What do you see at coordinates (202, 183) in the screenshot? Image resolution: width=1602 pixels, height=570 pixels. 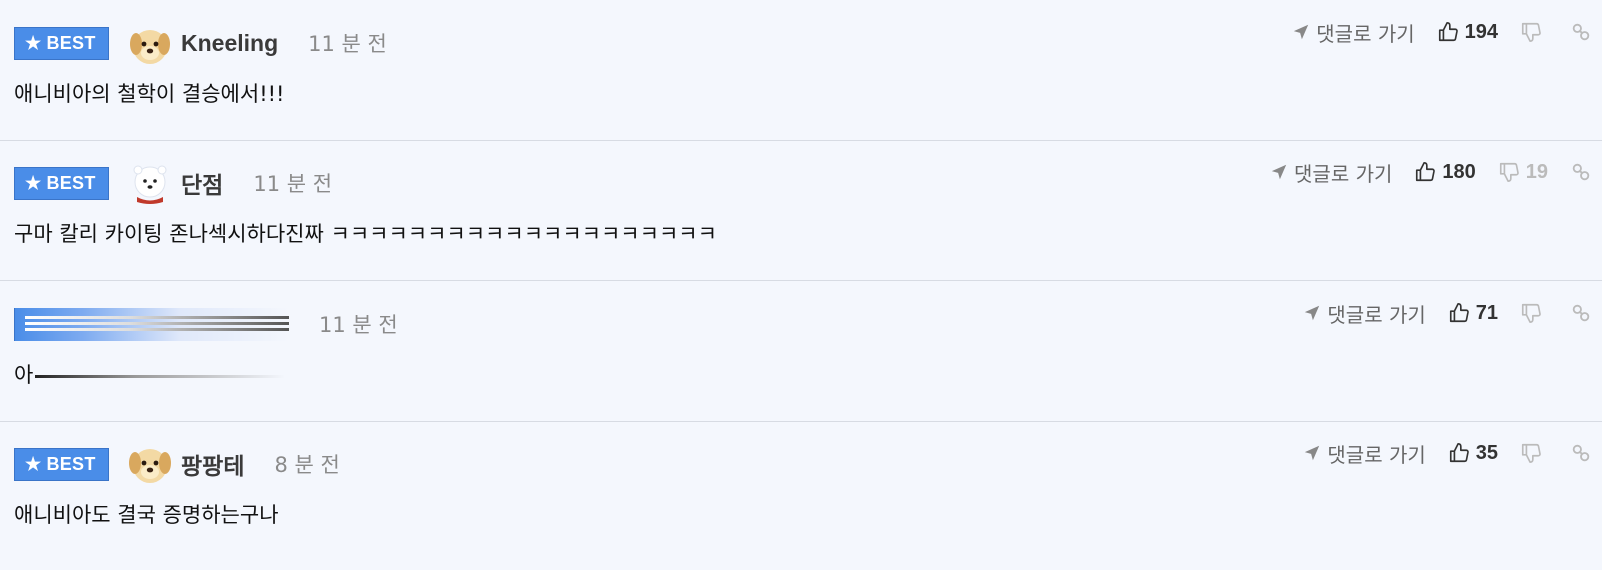 I see `nickname: 단점` at bounding box center [202, 183].